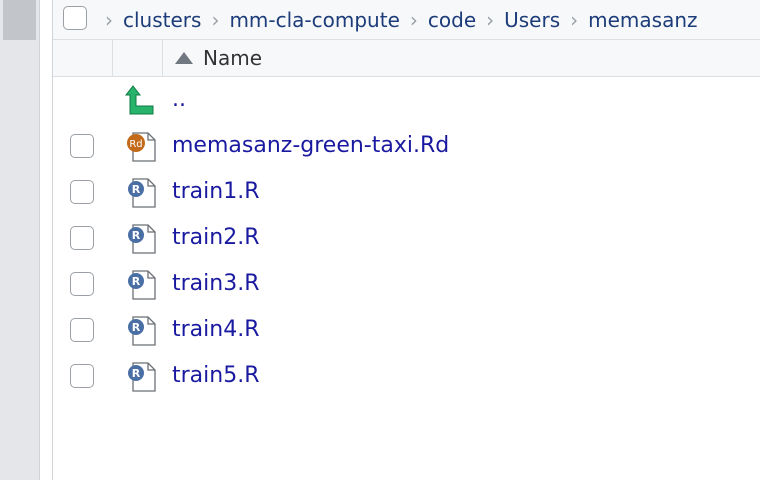 Image resolution: width=760 pixels, height=480 pixels. I want to click on sidebar-scrollbar-thumb, so click(19, 20).